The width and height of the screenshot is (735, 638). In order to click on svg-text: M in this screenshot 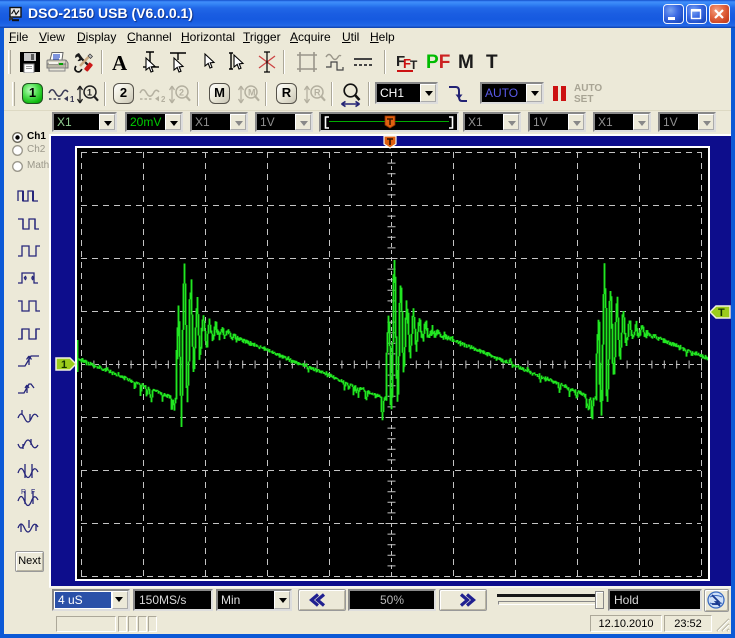, I will do `click(252, 93)`.